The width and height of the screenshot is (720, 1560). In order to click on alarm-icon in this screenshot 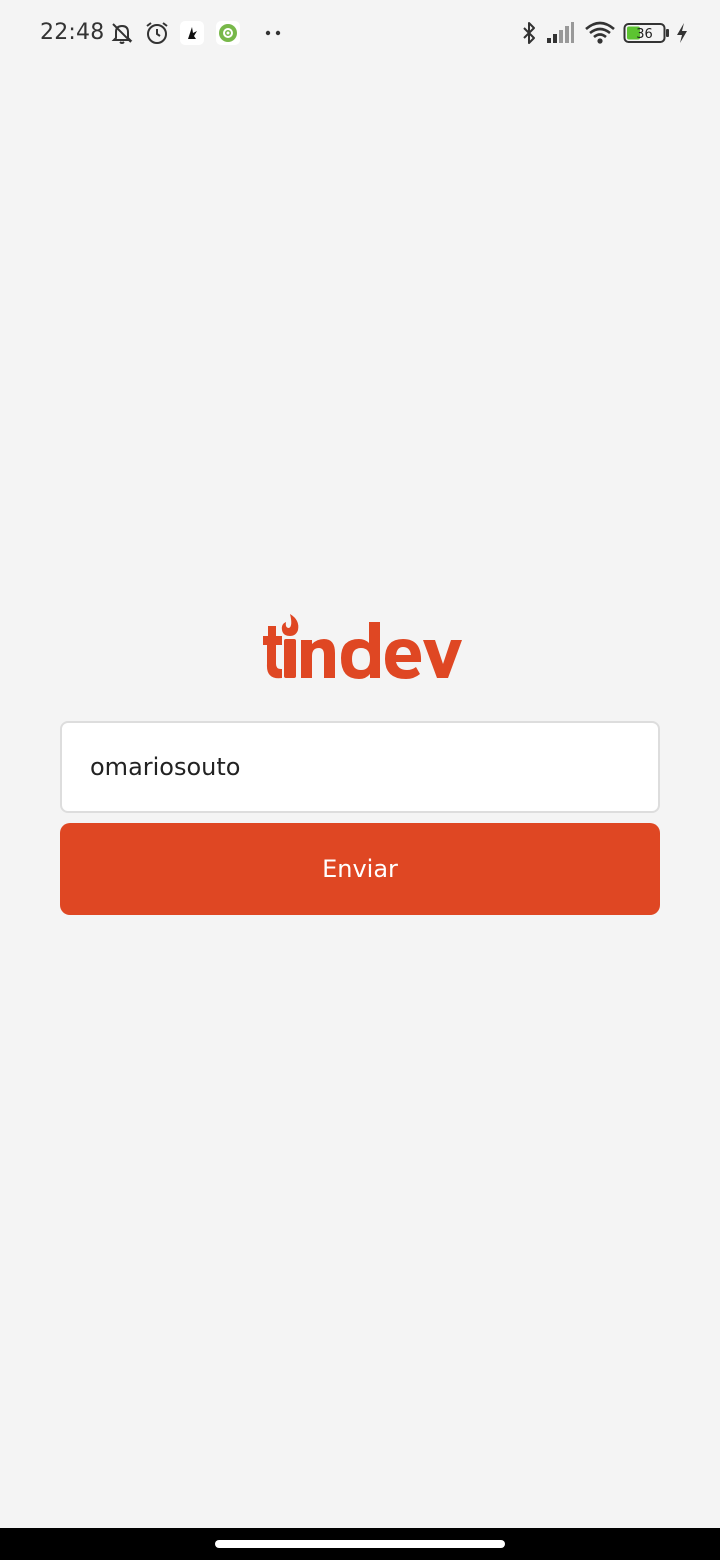, I will do `click(157, 33)`.